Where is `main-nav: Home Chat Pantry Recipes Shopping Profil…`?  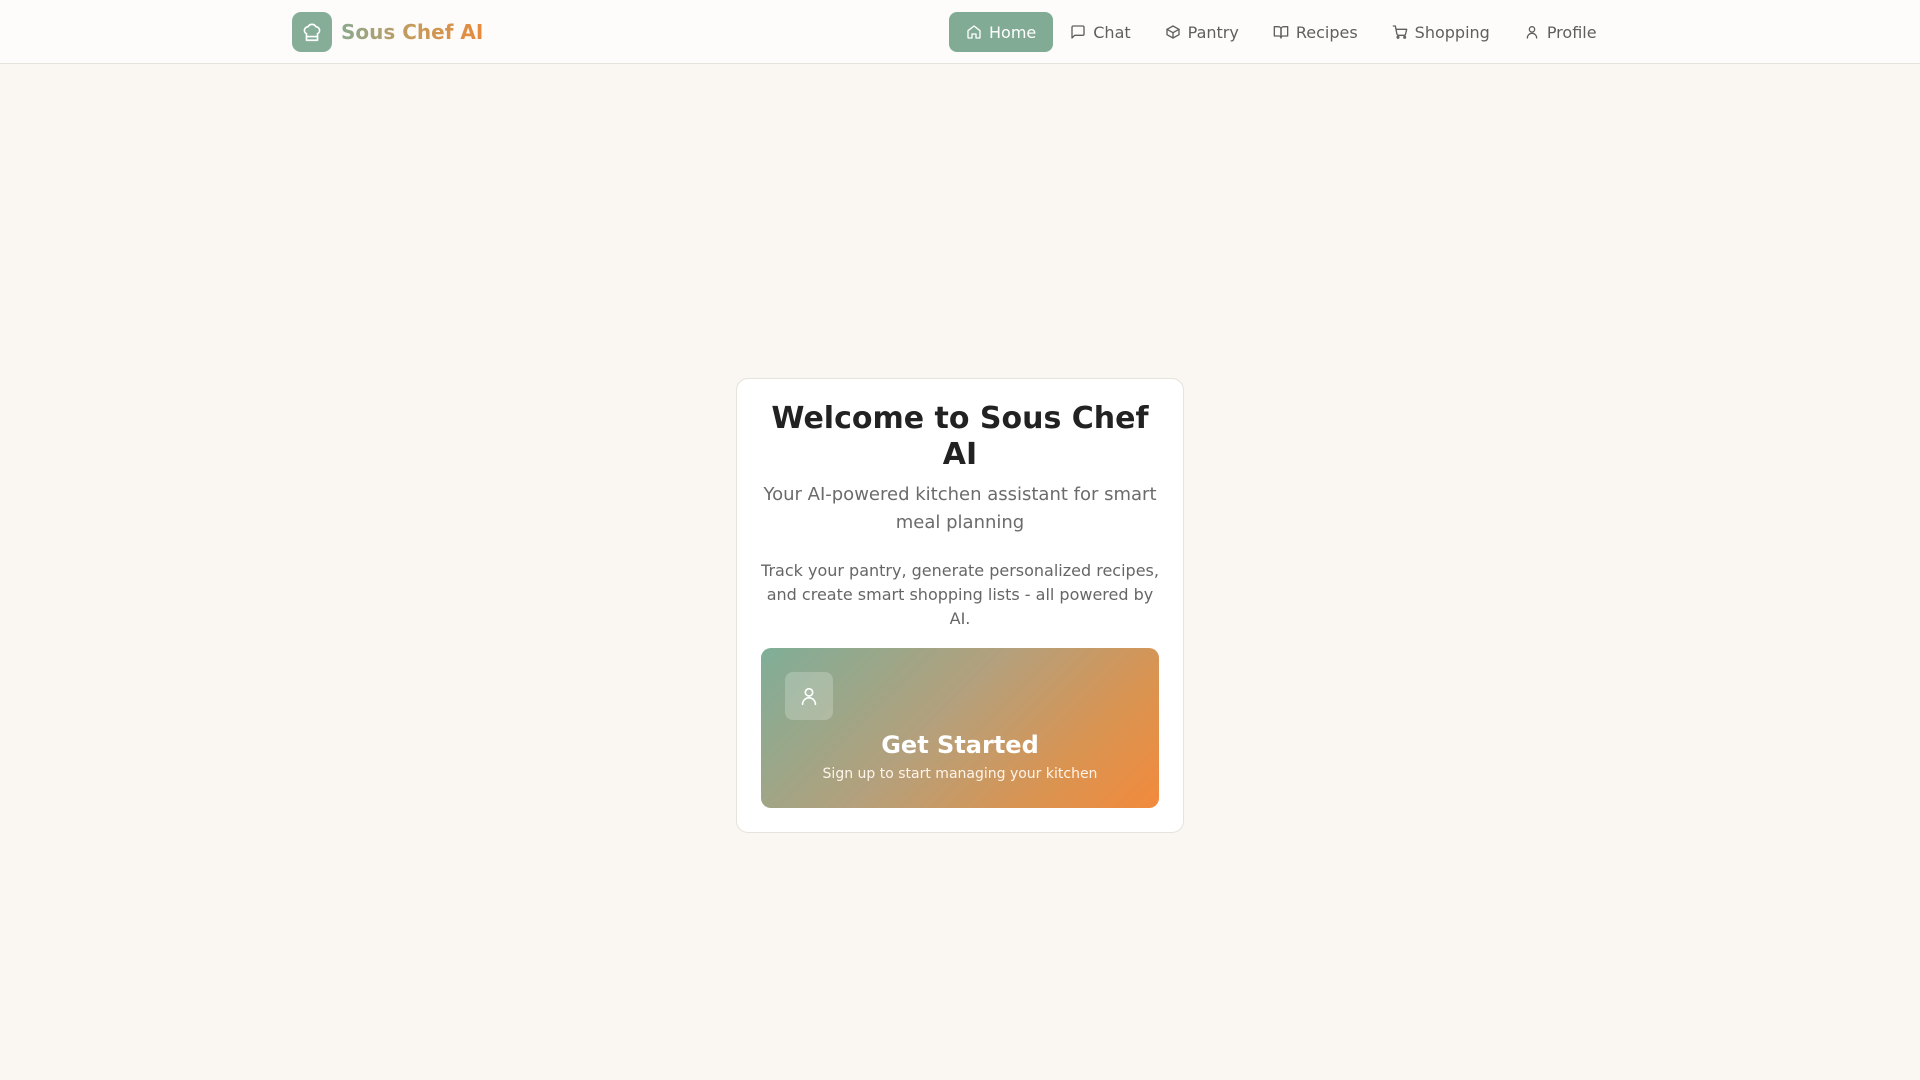
main-nav: Home Chat Pantry Recipes Shopping Profil… is located at coordinates (1281, 32).